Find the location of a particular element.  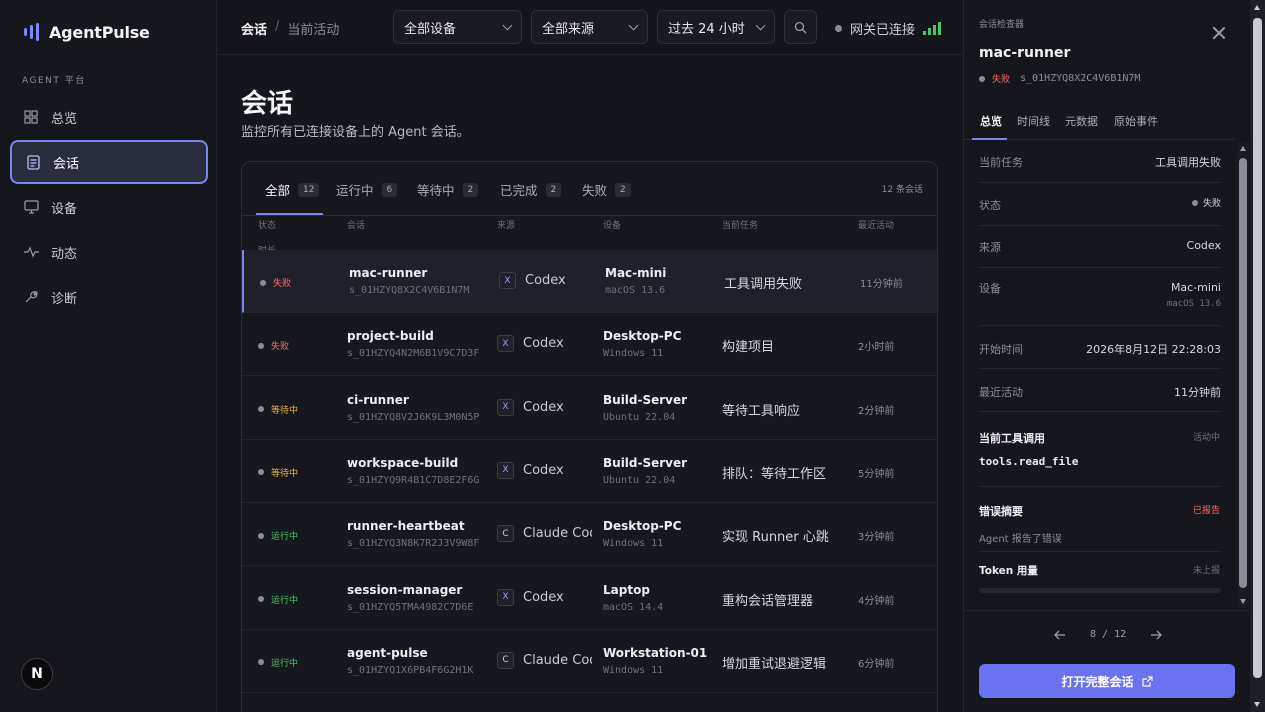

breadcrumb-current: 会话 is located at coordinates (254, 28).